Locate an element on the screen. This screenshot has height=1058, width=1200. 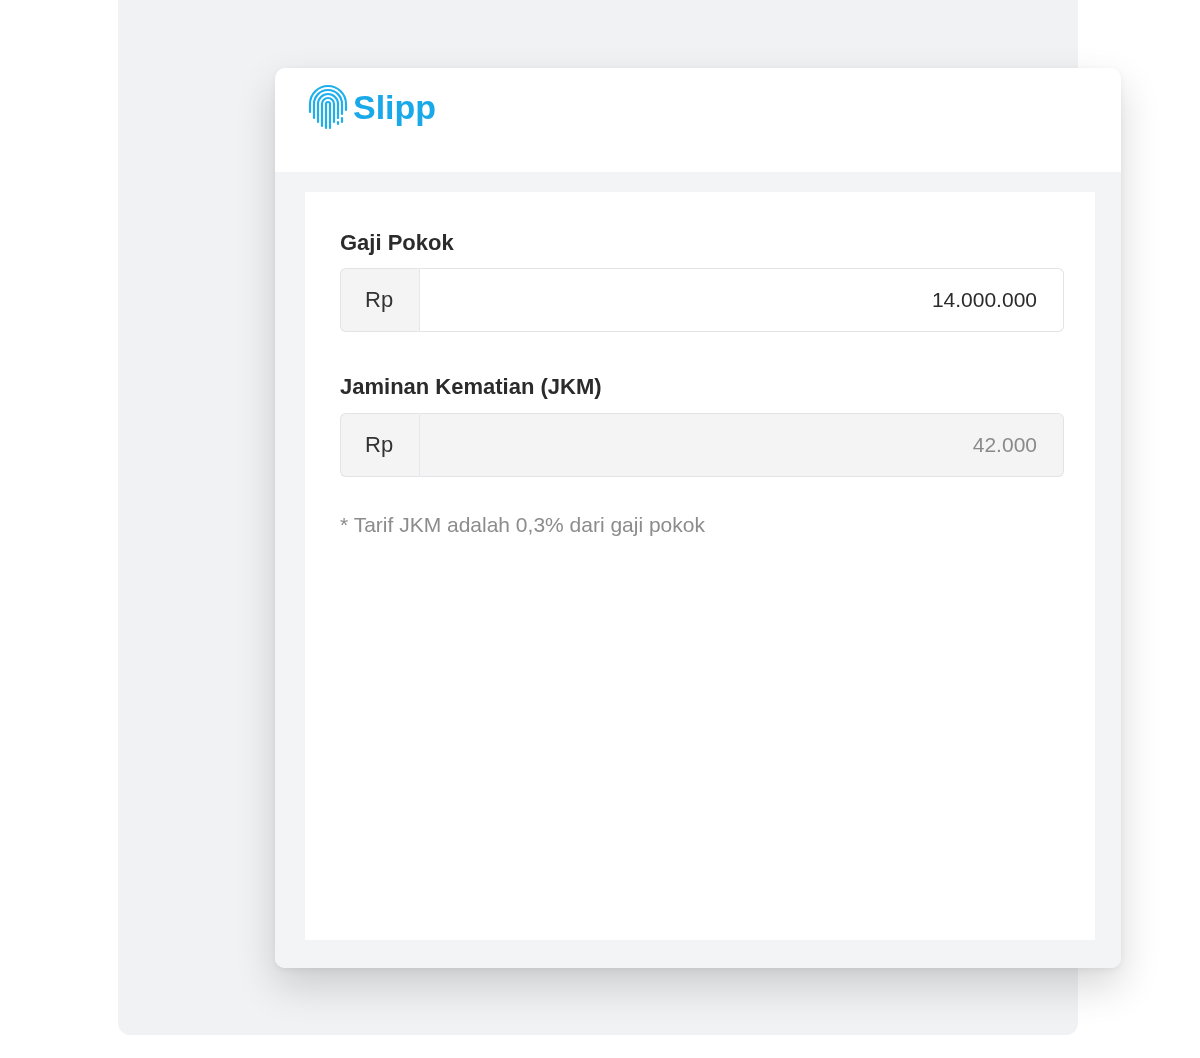
note-text: * Tarif JKM adalah 0,3% dari gaji pokok is located at coordinates (522, 524).